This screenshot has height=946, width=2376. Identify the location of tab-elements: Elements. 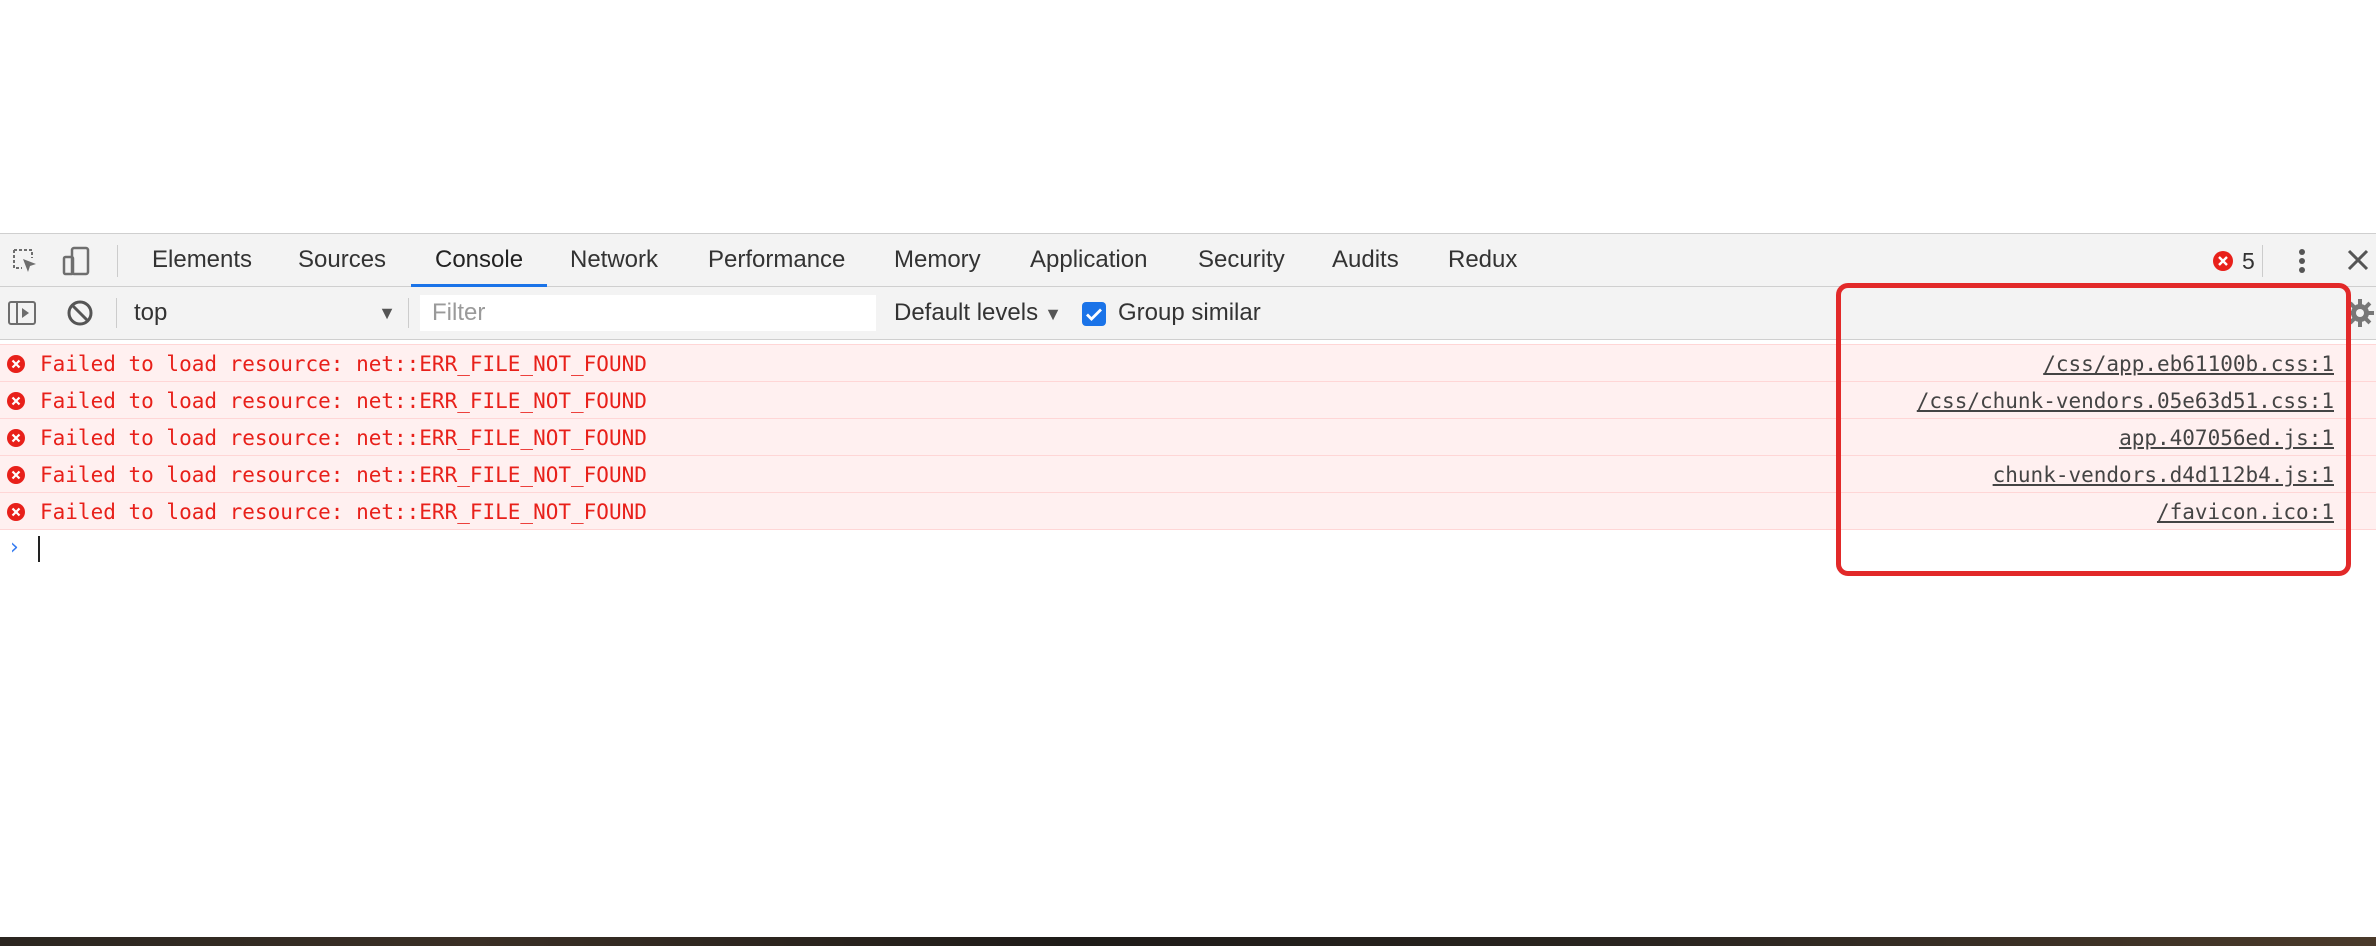
(202, 261).